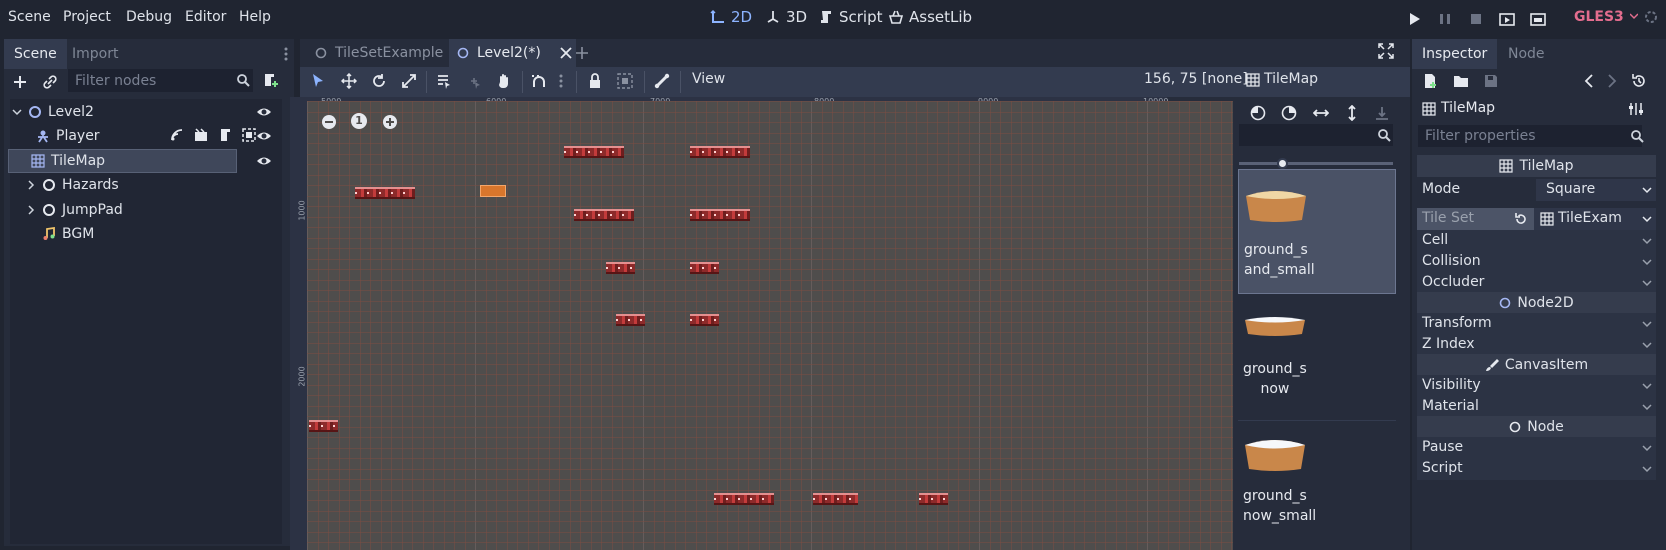 This screenshot has height=550, width=1666. I want to click on revert-icon, so click(1521, 219).